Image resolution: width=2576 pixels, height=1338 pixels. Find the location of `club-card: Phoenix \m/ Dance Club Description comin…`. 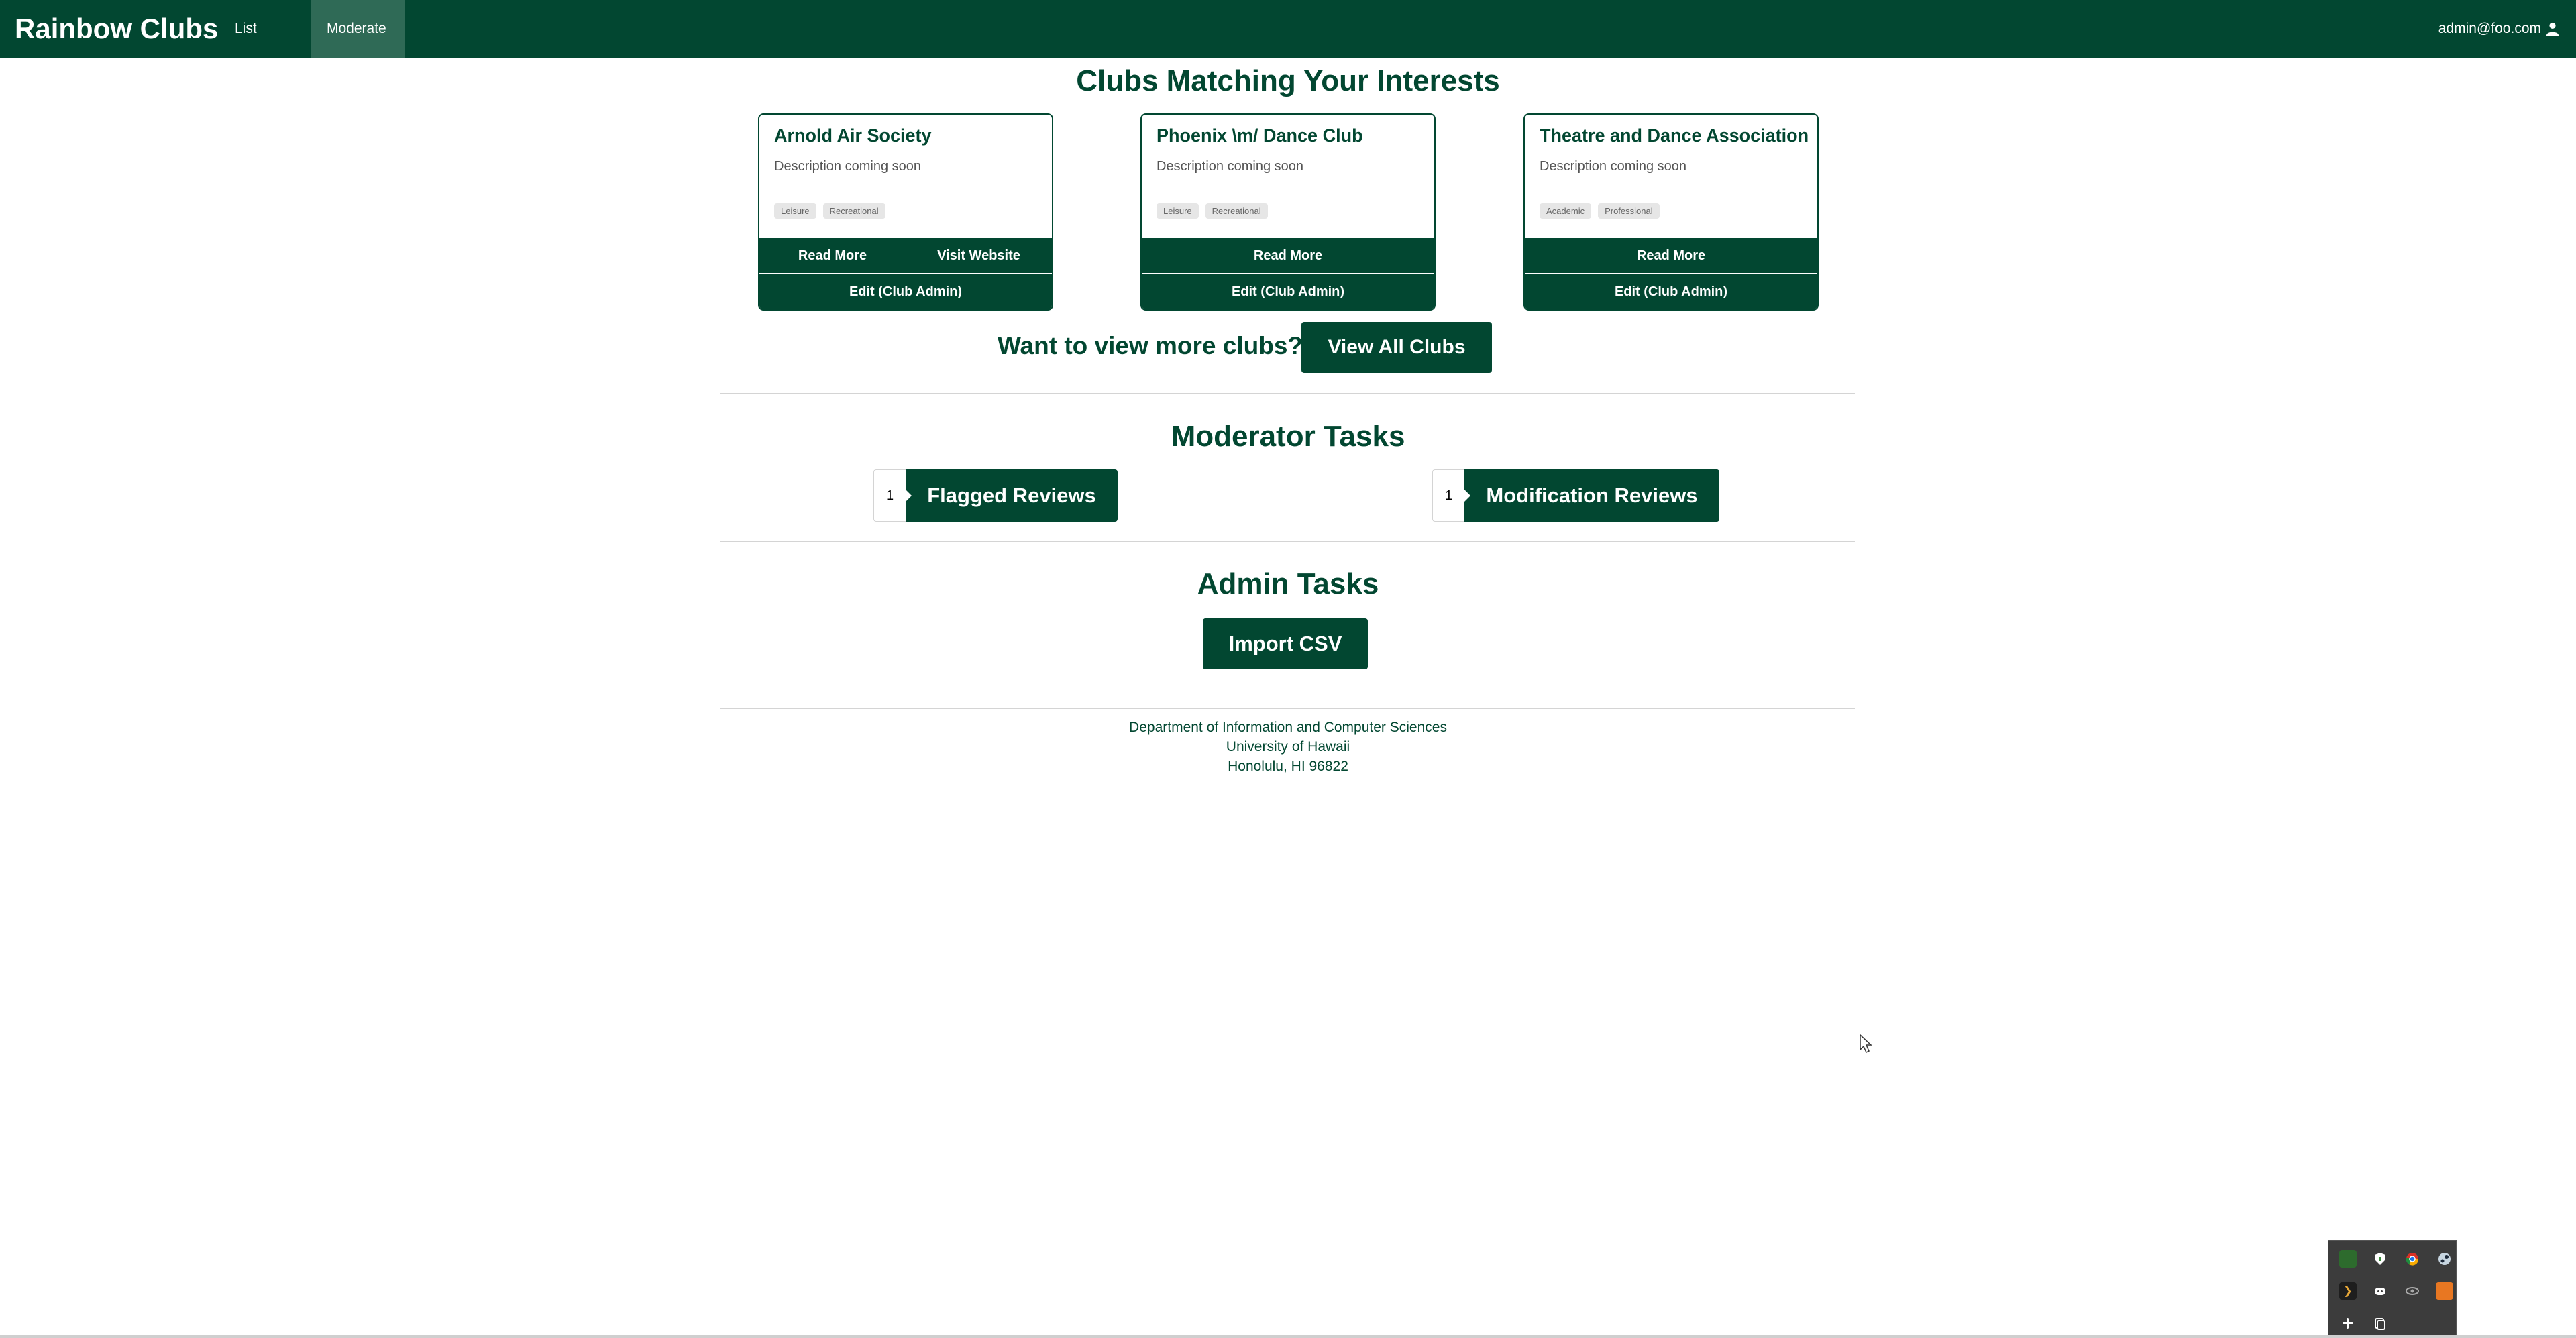

club-card: Phoenix \m/ Dance Club Description comin… is located at coordinates (1288, 212).